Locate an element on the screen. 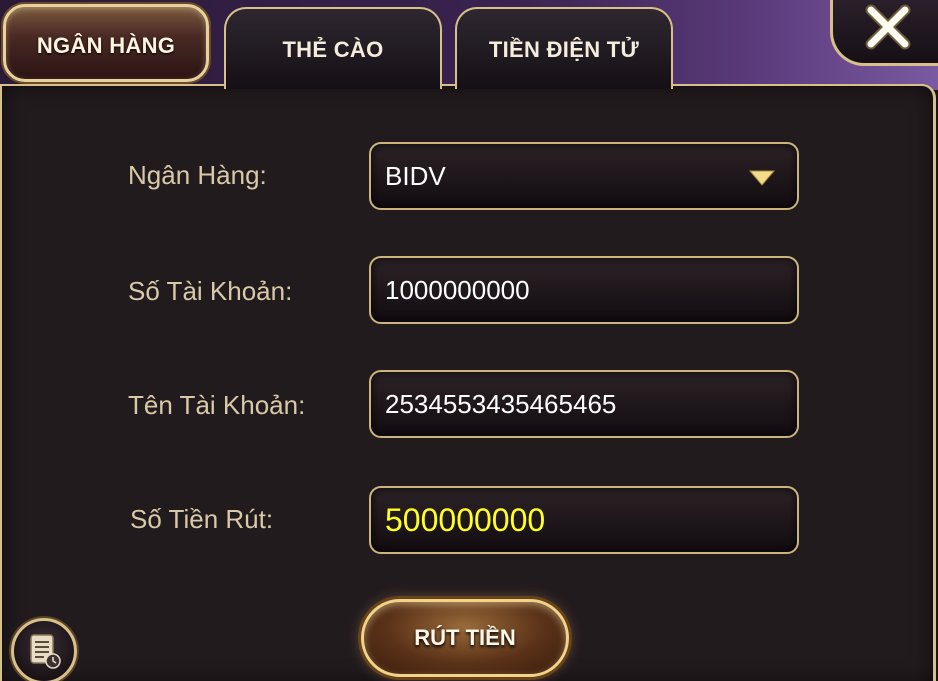 The width and height of the screenshot is (938, 681). account-name-label: Tên Tài Khoản: is located at coordinates (217, 405).